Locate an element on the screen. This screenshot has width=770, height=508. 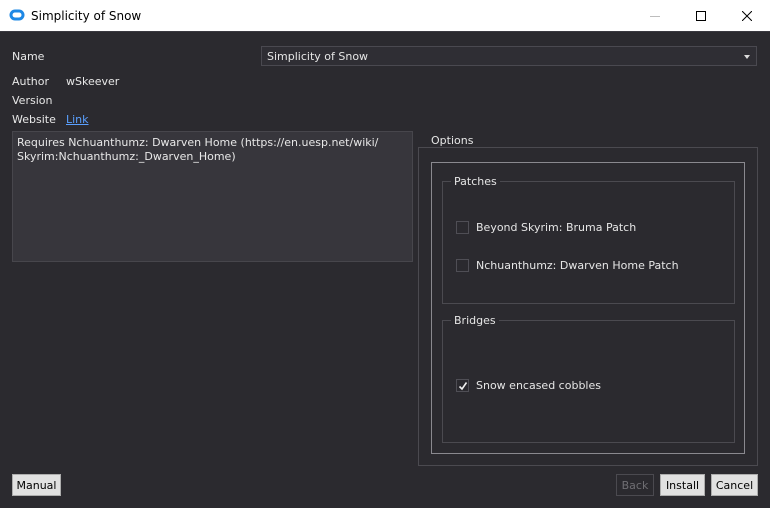
version-label: Version is located at coordinates (32, 100).